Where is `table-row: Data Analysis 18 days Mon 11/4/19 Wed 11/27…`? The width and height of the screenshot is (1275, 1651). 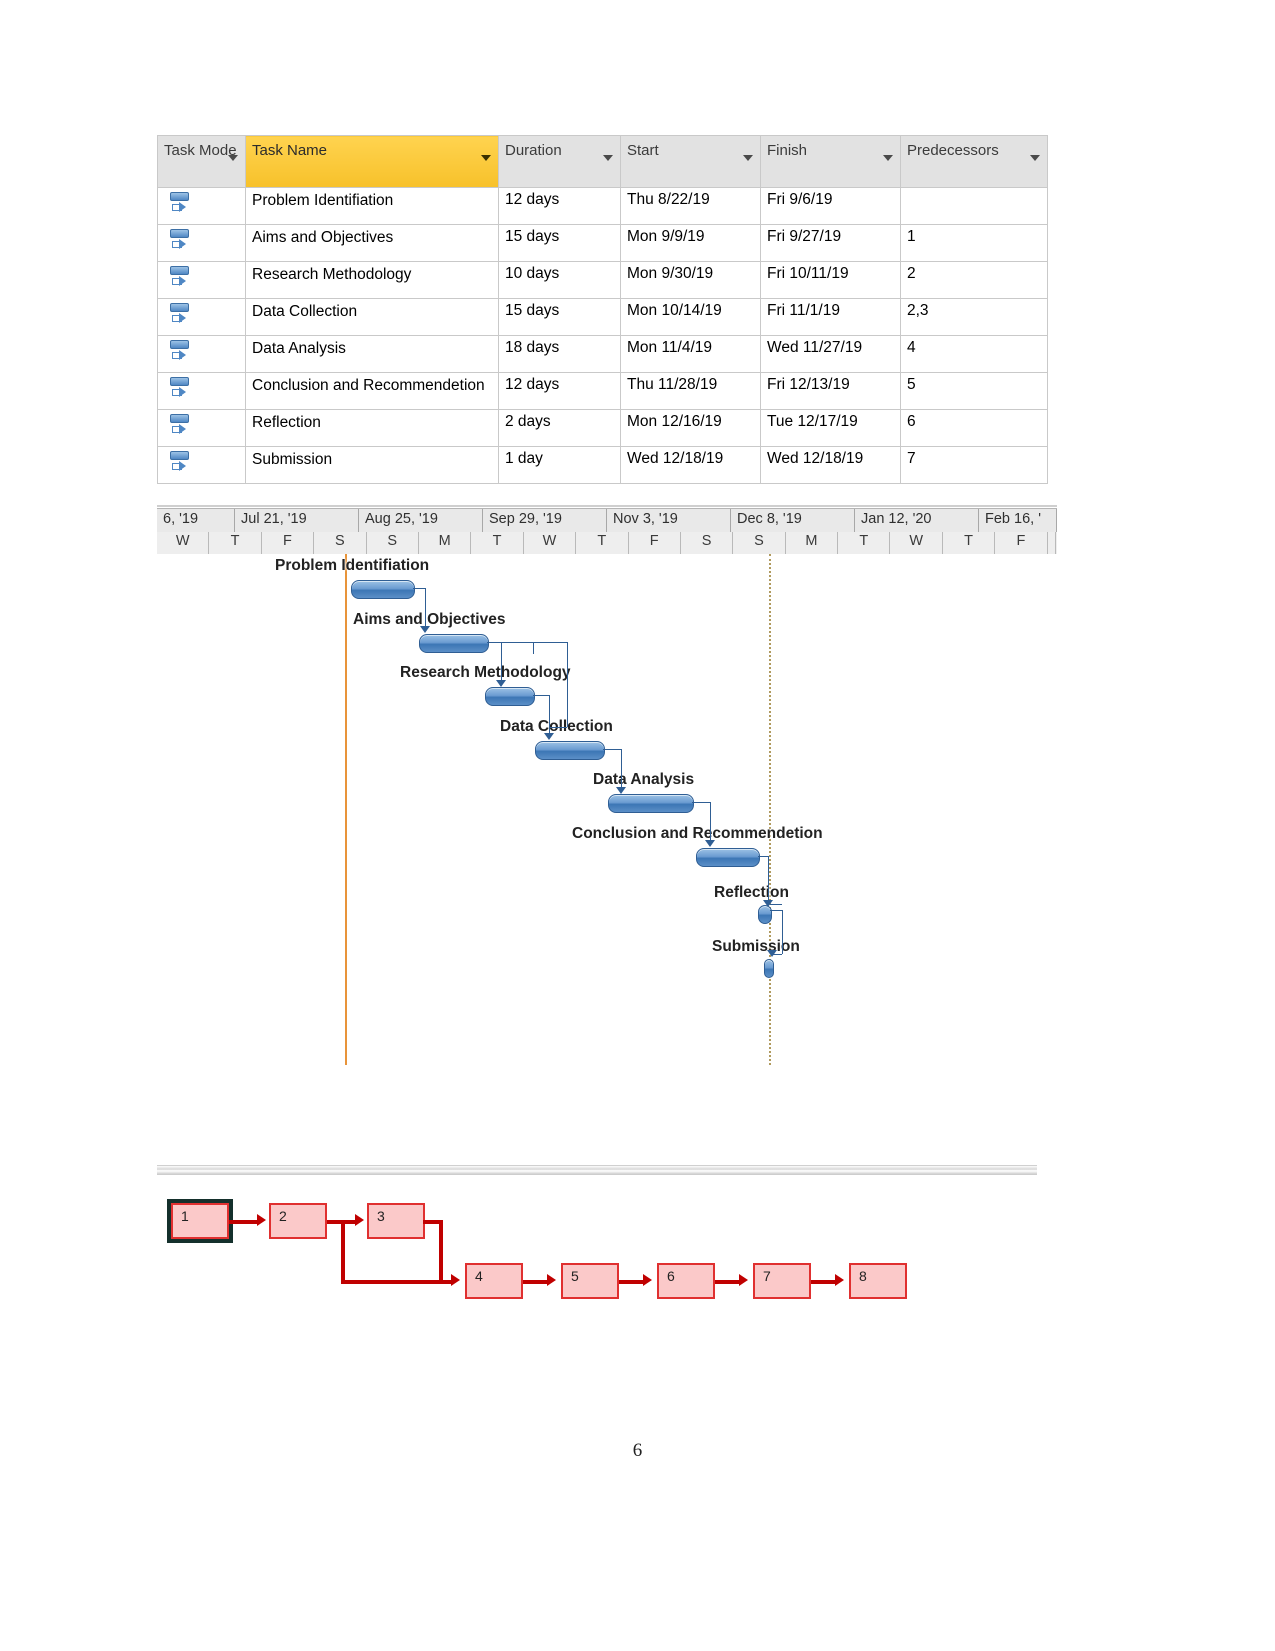
table-row: Data Analysis 18 days Mon 11/4/19 Wed 11/27… is located at coordinates (602, 354).